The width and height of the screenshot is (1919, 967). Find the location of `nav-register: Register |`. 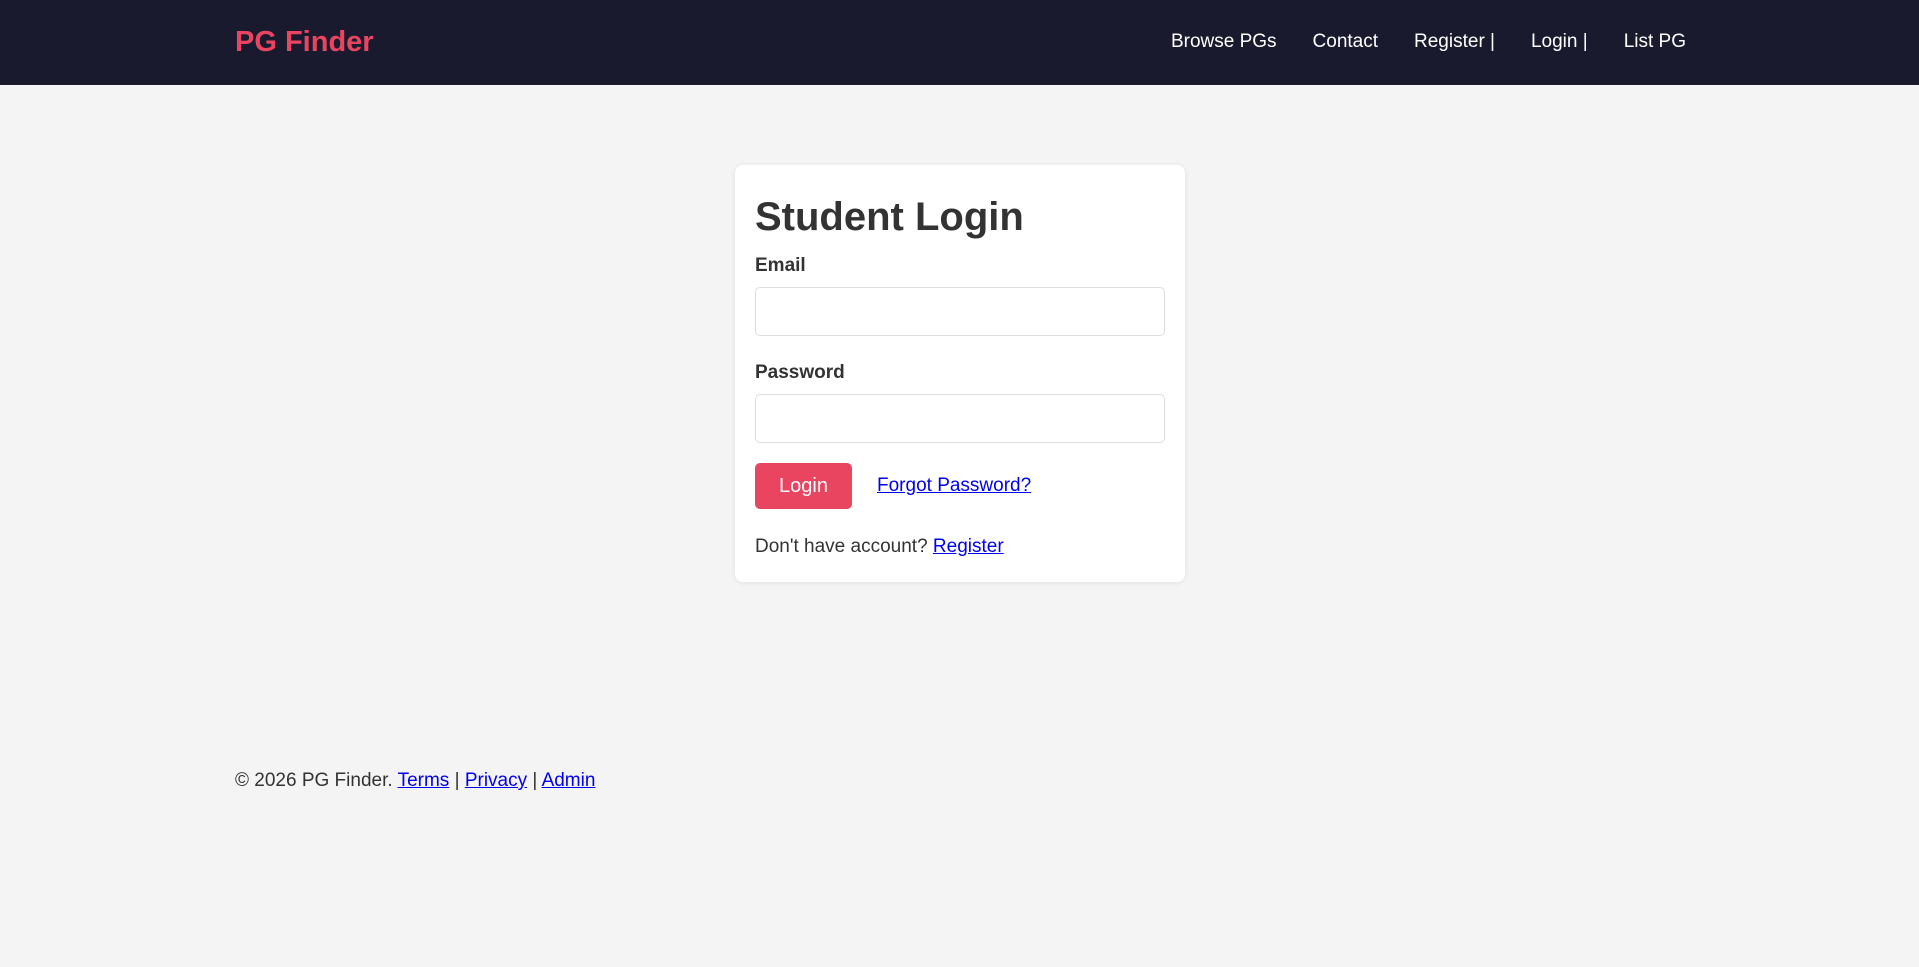

nav-register: Register | is located at coordinates (1454, 42).